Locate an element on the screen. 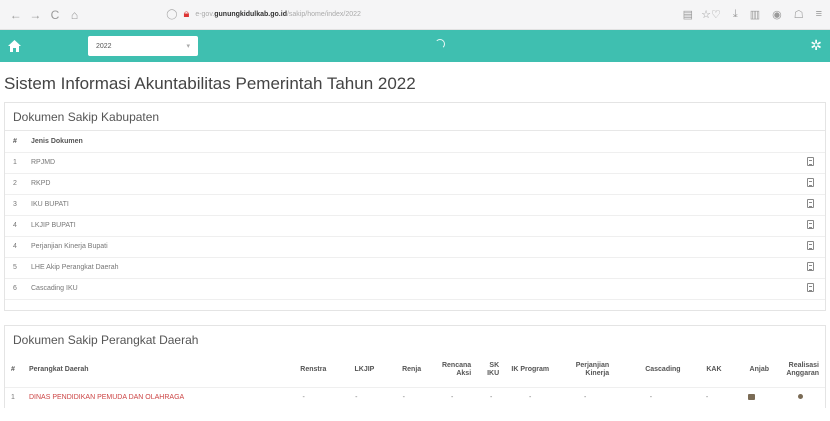  home-icon is located at coordinates (14, 46).